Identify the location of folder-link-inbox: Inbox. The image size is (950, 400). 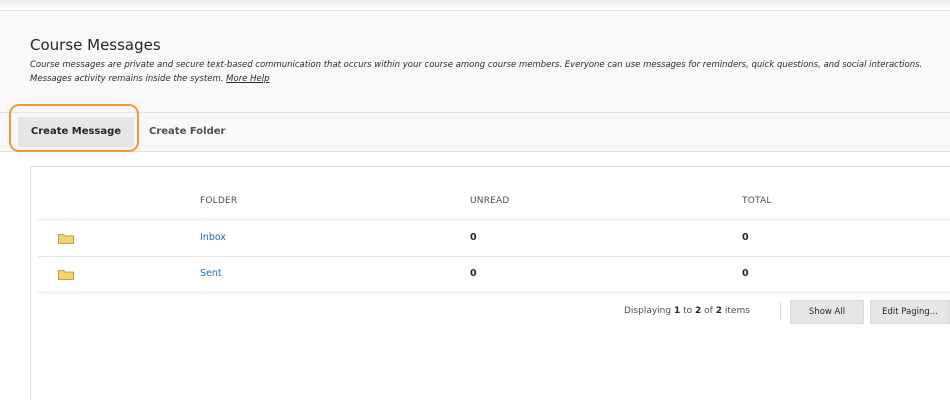
(213, 237).